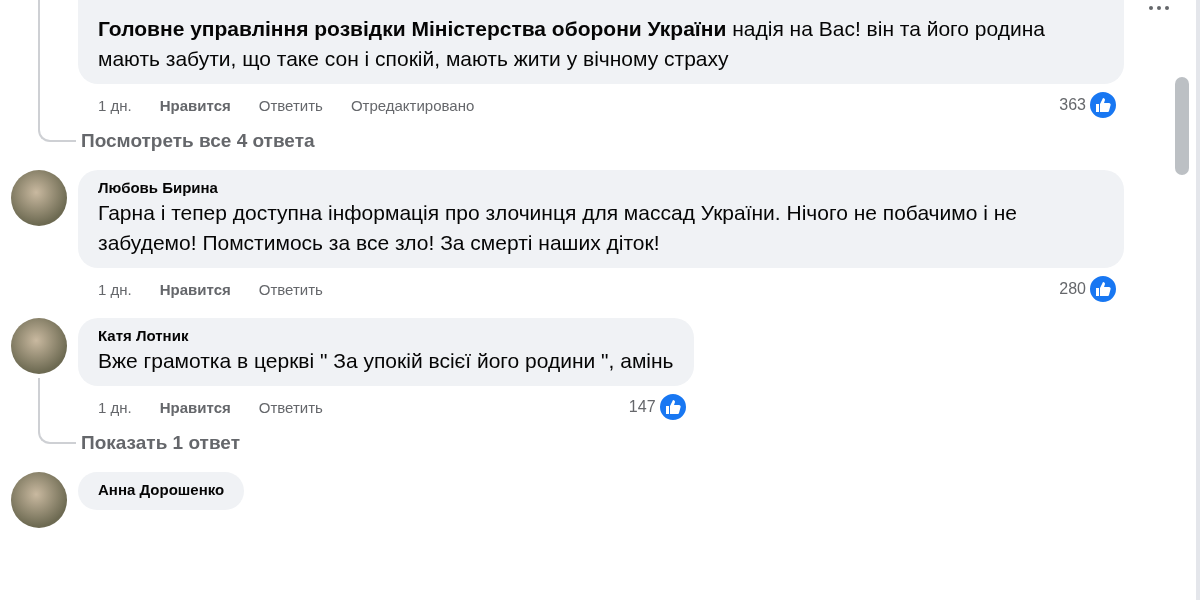  I want to click on edited-label: Отредактировано, so click(412, 105).